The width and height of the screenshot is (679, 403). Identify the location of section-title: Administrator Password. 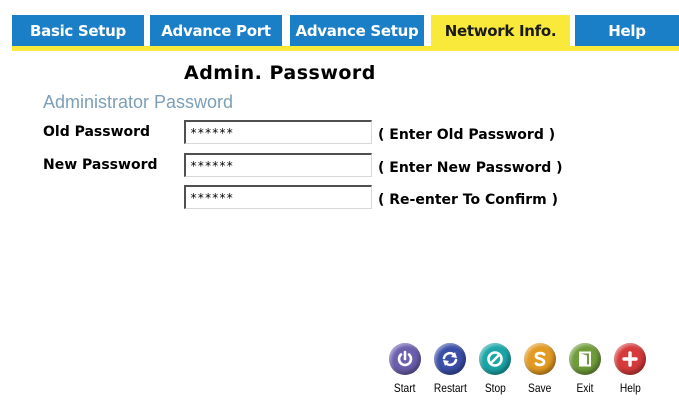
(138, 102).